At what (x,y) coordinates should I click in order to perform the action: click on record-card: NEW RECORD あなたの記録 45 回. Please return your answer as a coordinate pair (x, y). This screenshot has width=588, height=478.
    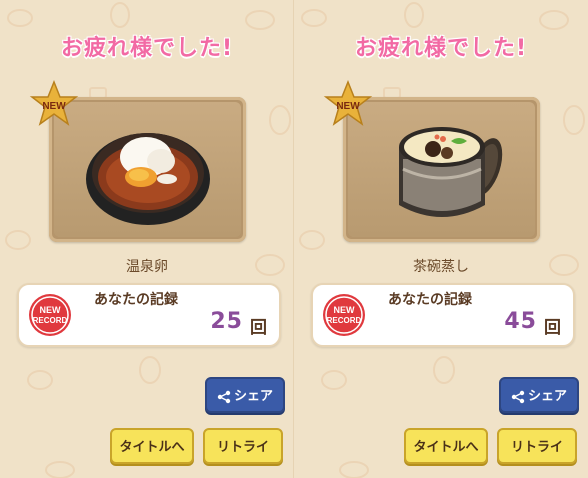
    Looking at the image, I should click on (443, 315).